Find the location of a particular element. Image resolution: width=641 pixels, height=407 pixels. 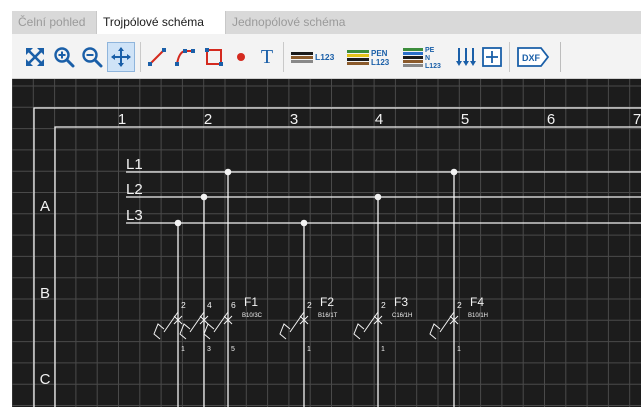

zoom-in-button is located at coordinates (64, 57).